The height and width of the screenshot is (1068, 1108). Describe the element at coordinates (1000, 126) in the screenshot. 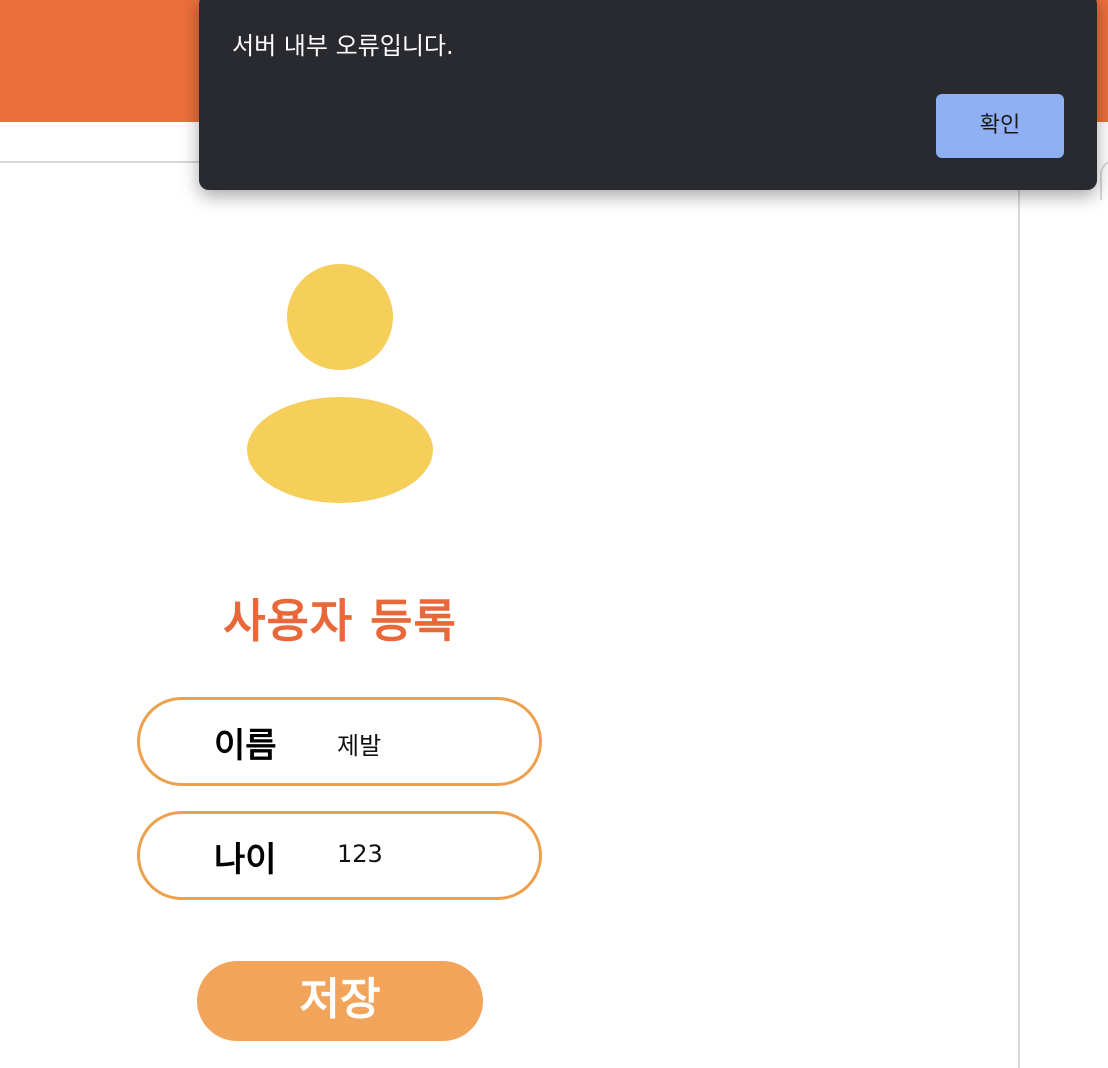

I see `confirm-button: 확인` at that location.